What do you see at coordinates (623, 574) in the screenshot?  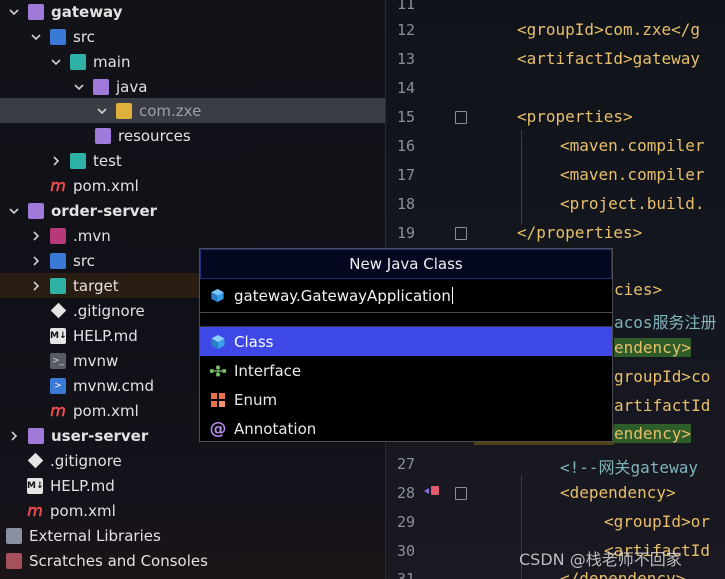 I see `code-line: </dependency>` at bounding box center [623, 574].